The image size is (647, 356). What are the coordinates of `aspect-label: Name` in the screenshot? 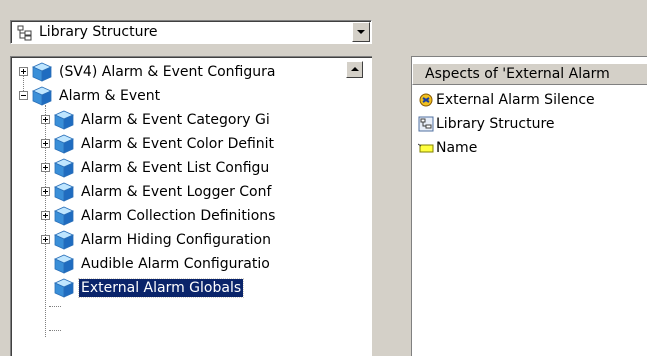 It's located at (457, 148).